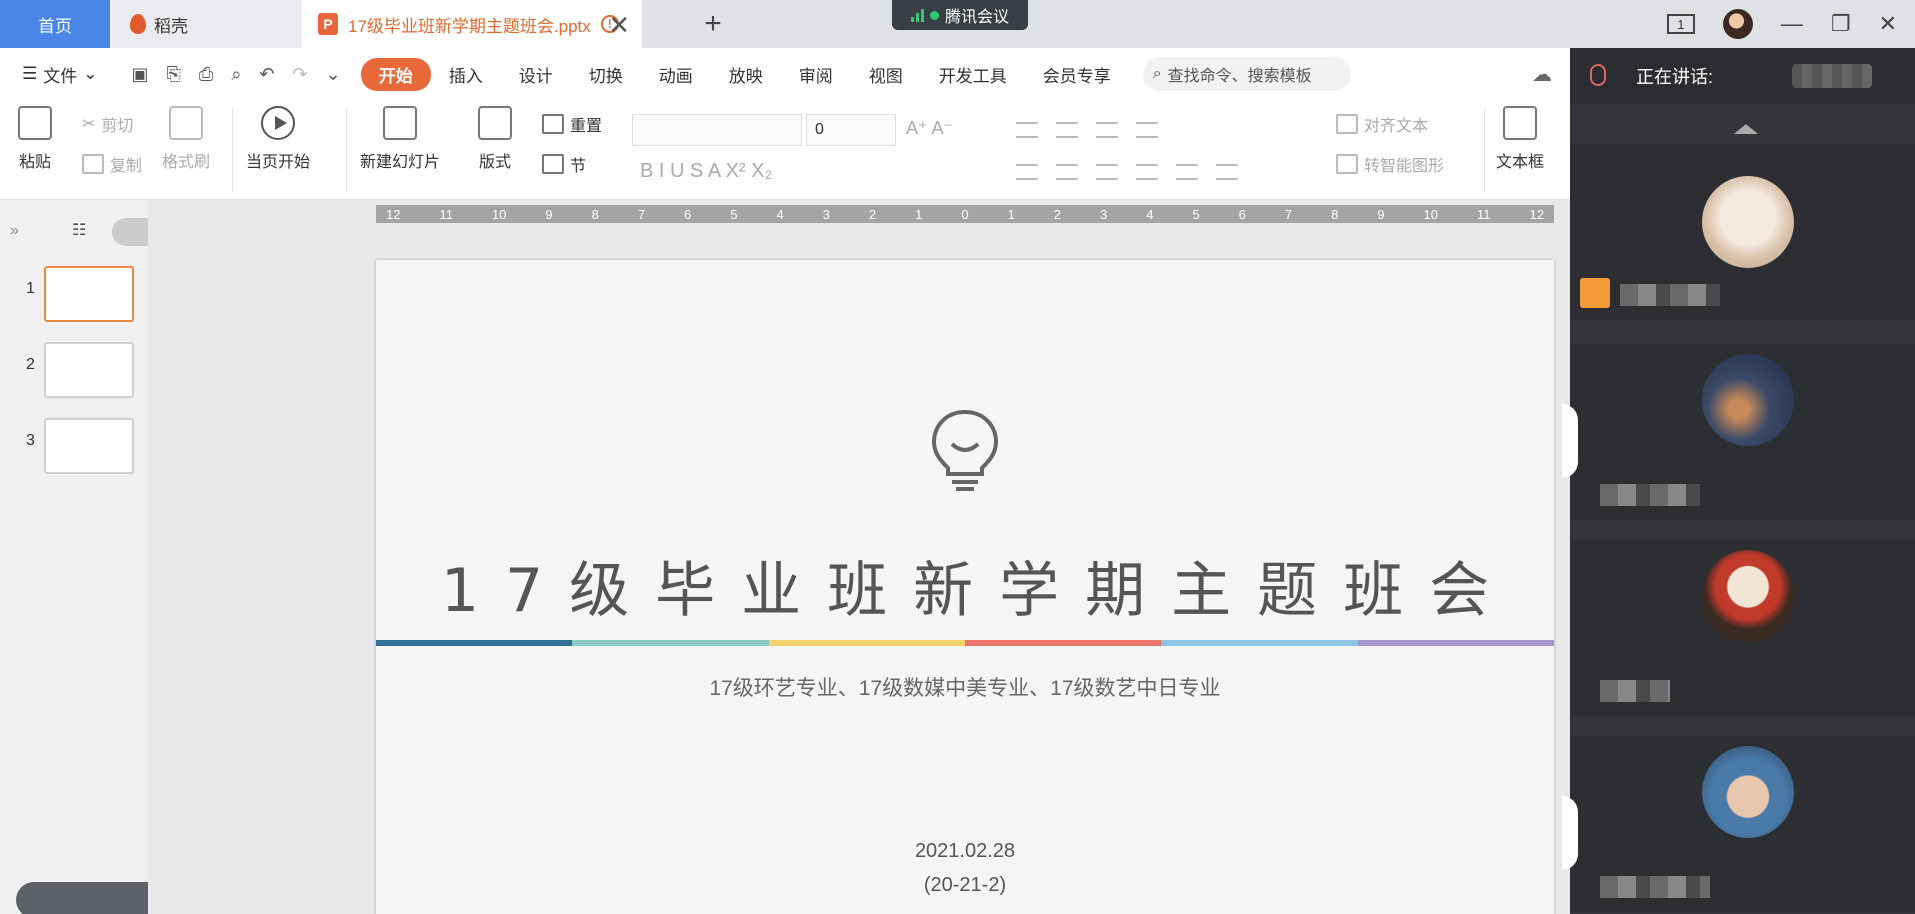 This screenshot has width=1915, height=914. I want to click on copy-button: 复制, so click(112, 164).